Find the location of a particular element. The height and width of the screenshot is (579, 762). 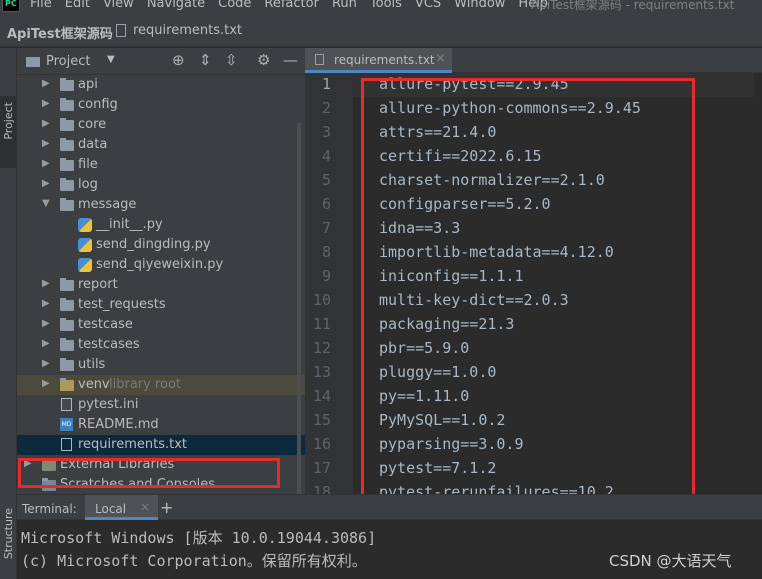

menu-tools: Tools is located at coordinates (386, 5).